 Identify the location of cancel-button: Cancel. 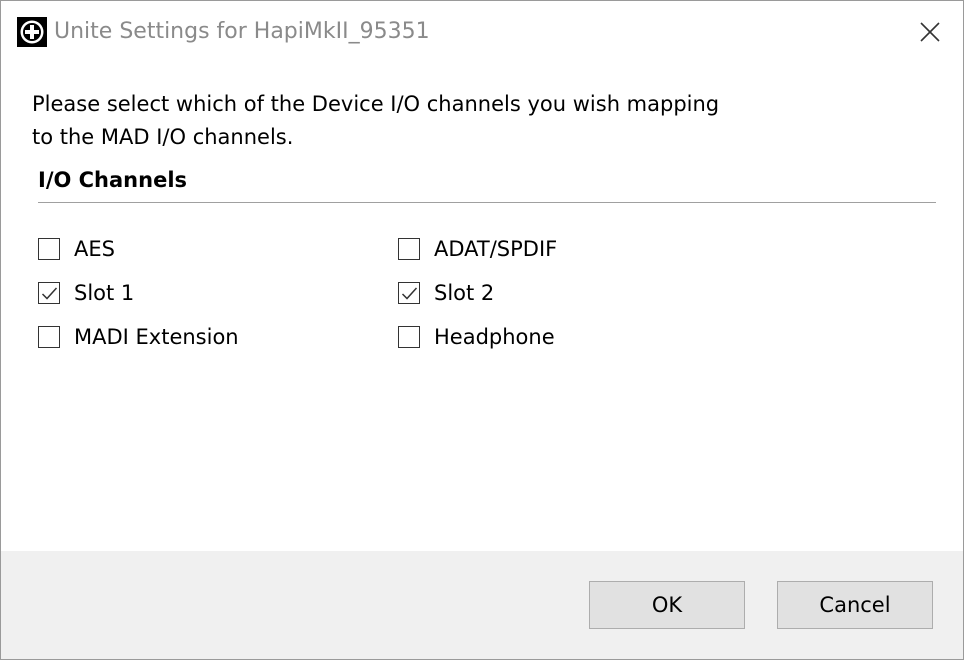
(855, 605).